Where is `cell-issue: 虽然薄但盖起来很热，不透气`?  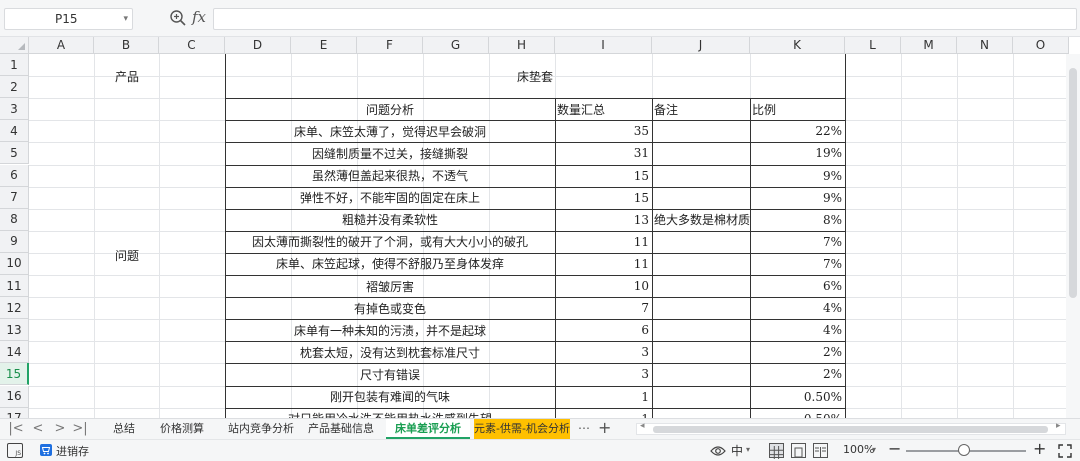 cell-issue: 虽然薄但盖起来很热，不透气 is located at coordinates (390, 176).